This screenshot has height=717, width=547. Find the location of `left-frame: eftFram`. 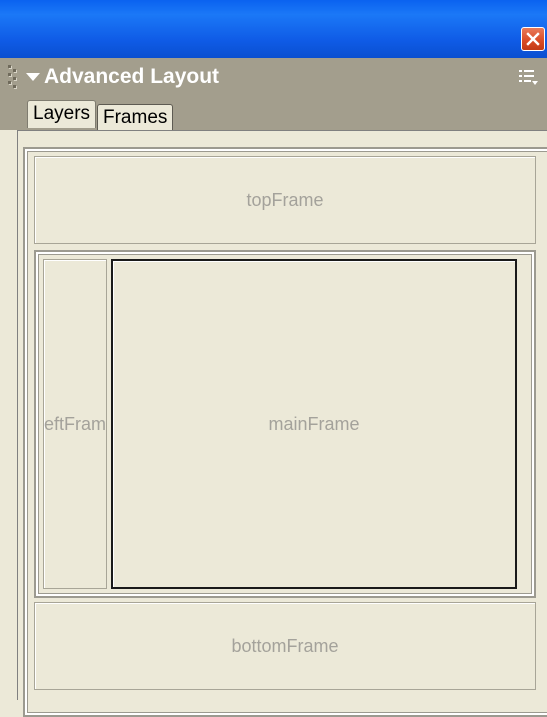

left-frame: eftFram is located at coordinates (75, 424).